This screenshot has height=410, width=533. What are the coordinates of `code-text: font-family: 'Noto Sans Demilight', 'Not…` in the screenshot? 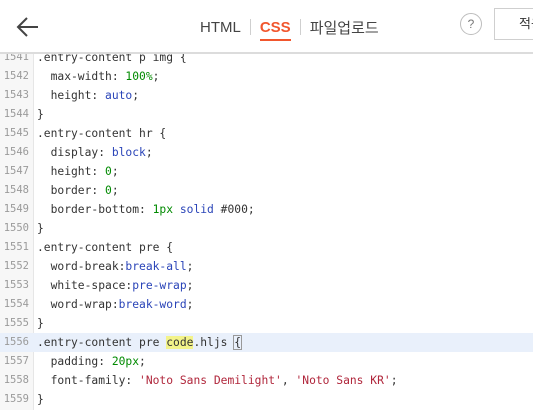 It's located at (217, 380).